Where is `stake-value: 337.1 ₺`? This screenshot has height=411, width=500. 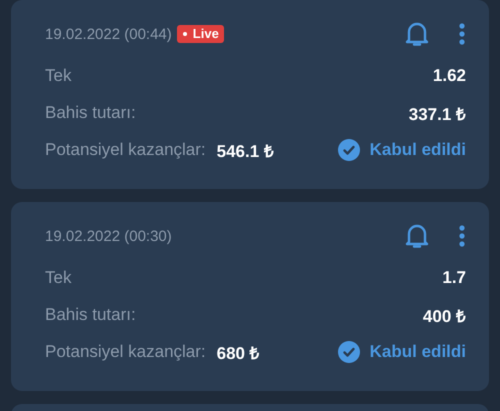 stake-value: 337.1 ₺ is located at coordinates (437, 114).